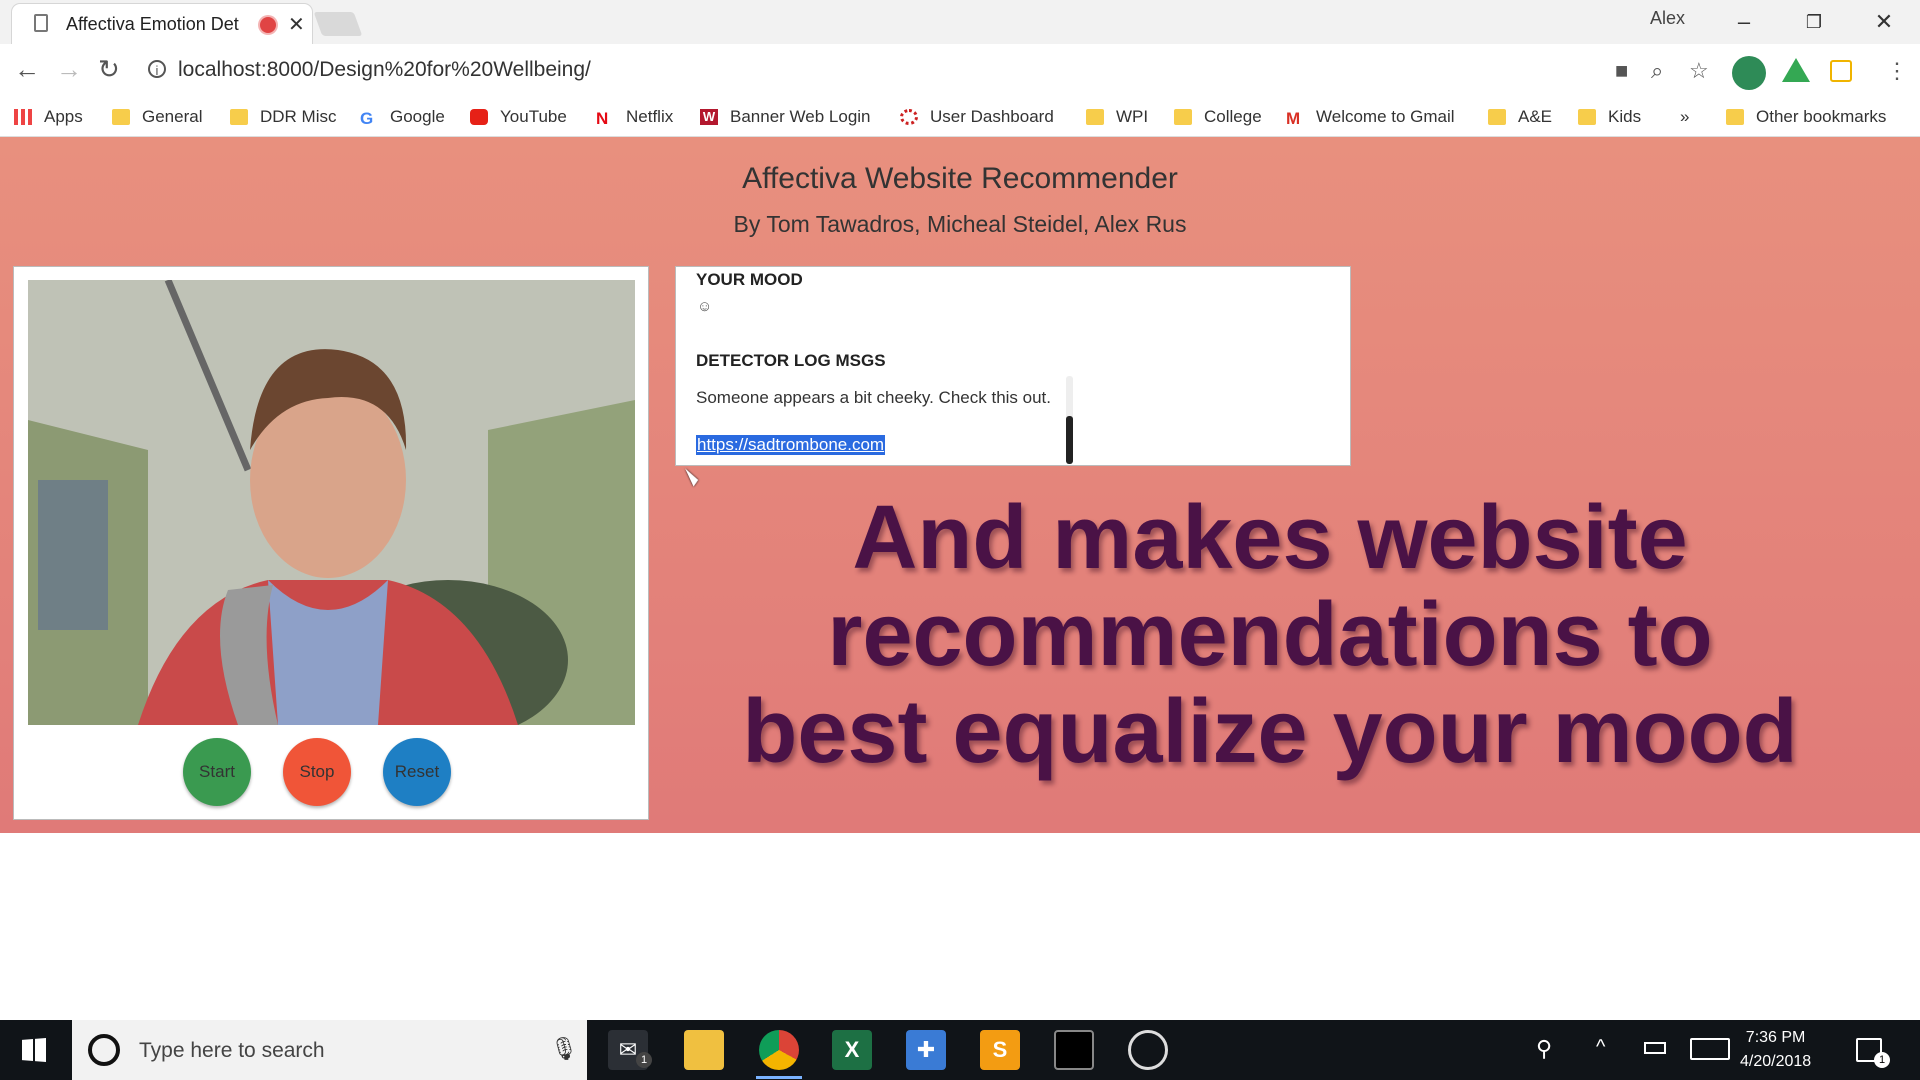 This screenshot has height=1080, width=1920. I want to click on terminal-icon, so click(1074, 1050).